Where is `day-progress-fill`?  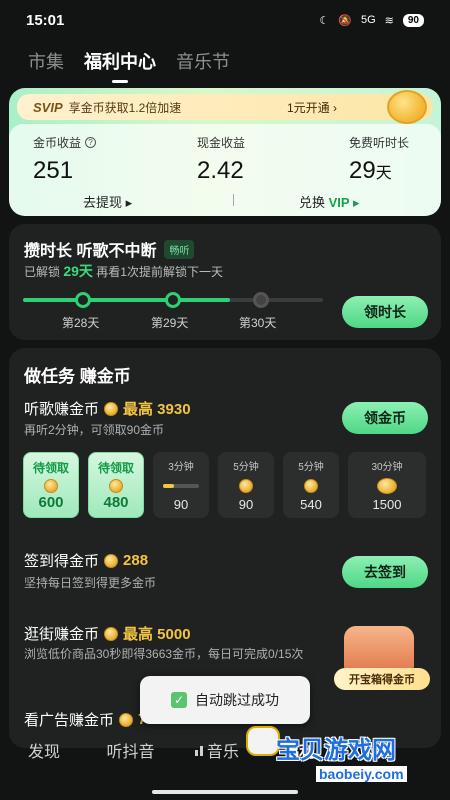
day-progress-fill is located at coordinates (126, 300).